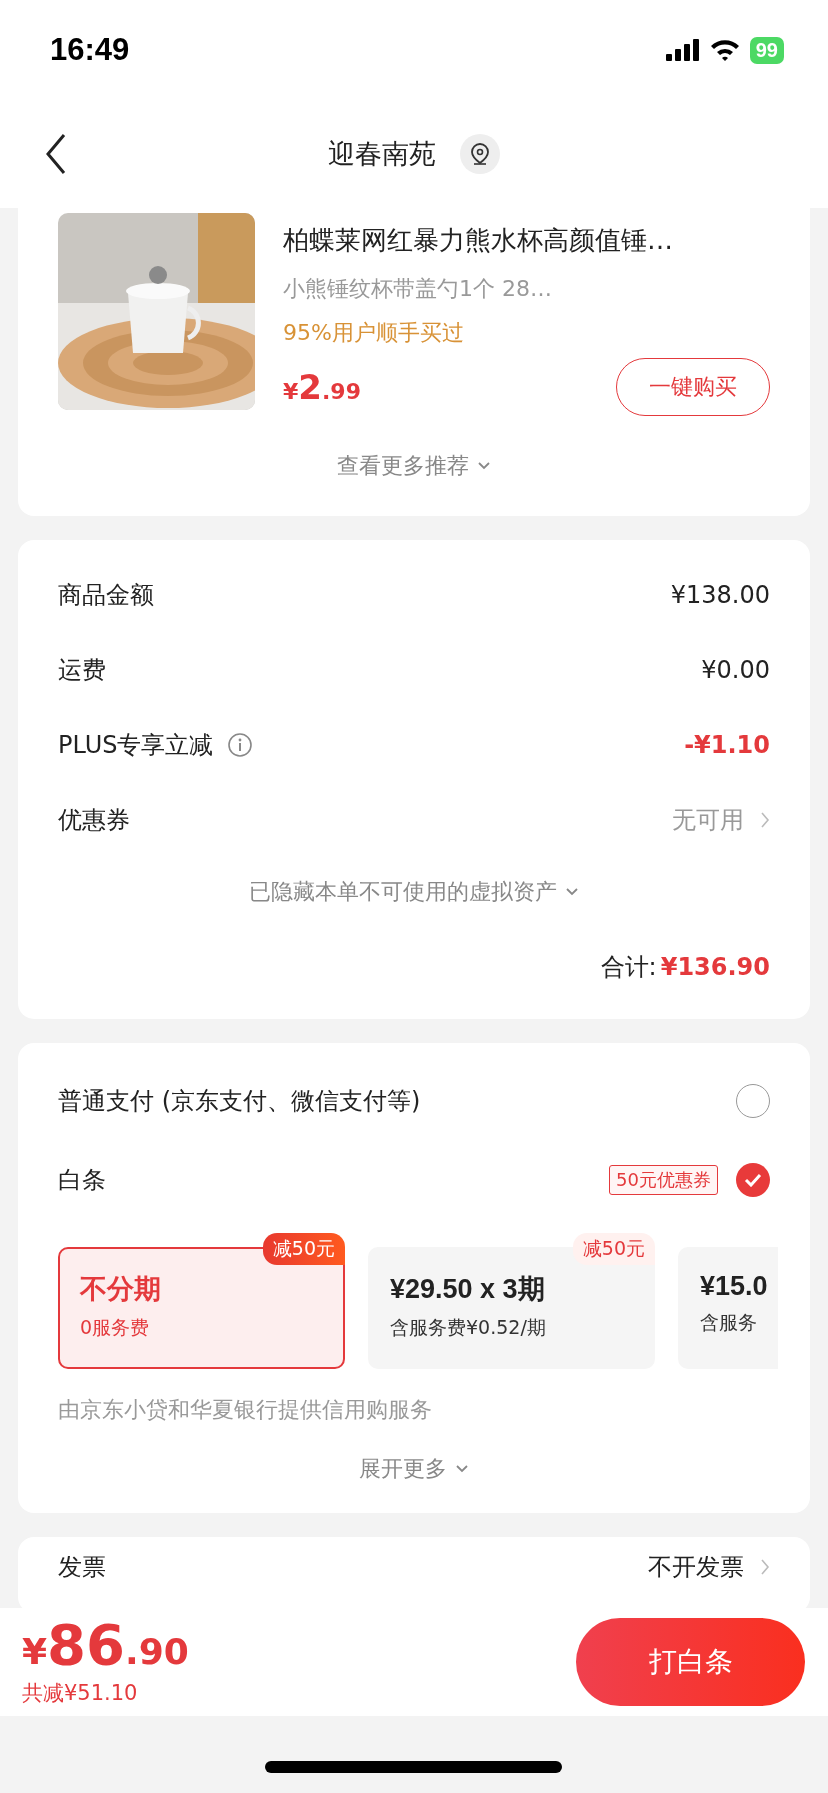 This screenshot has height=1793, width=828. What do you see at coordinates (136, 745) in the screenshot?
I see `summary-label: PLUS专享立减` at bounding box center [136, 745].